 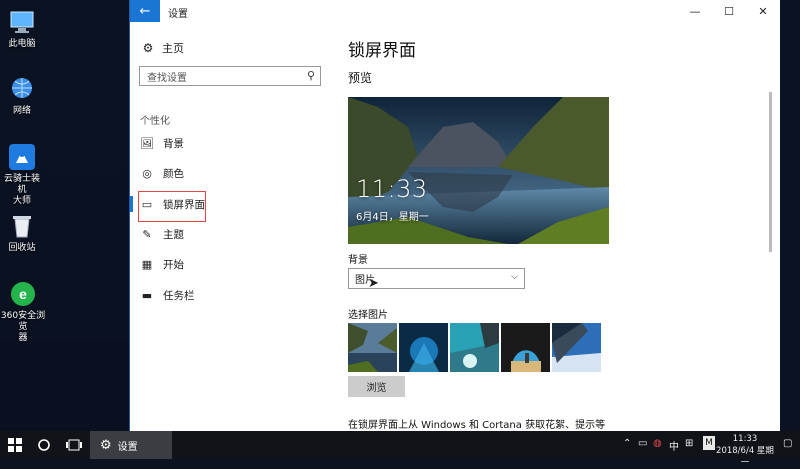 I want to click on search-input: 查找设置 ⚲, so click(x=230, y=76).